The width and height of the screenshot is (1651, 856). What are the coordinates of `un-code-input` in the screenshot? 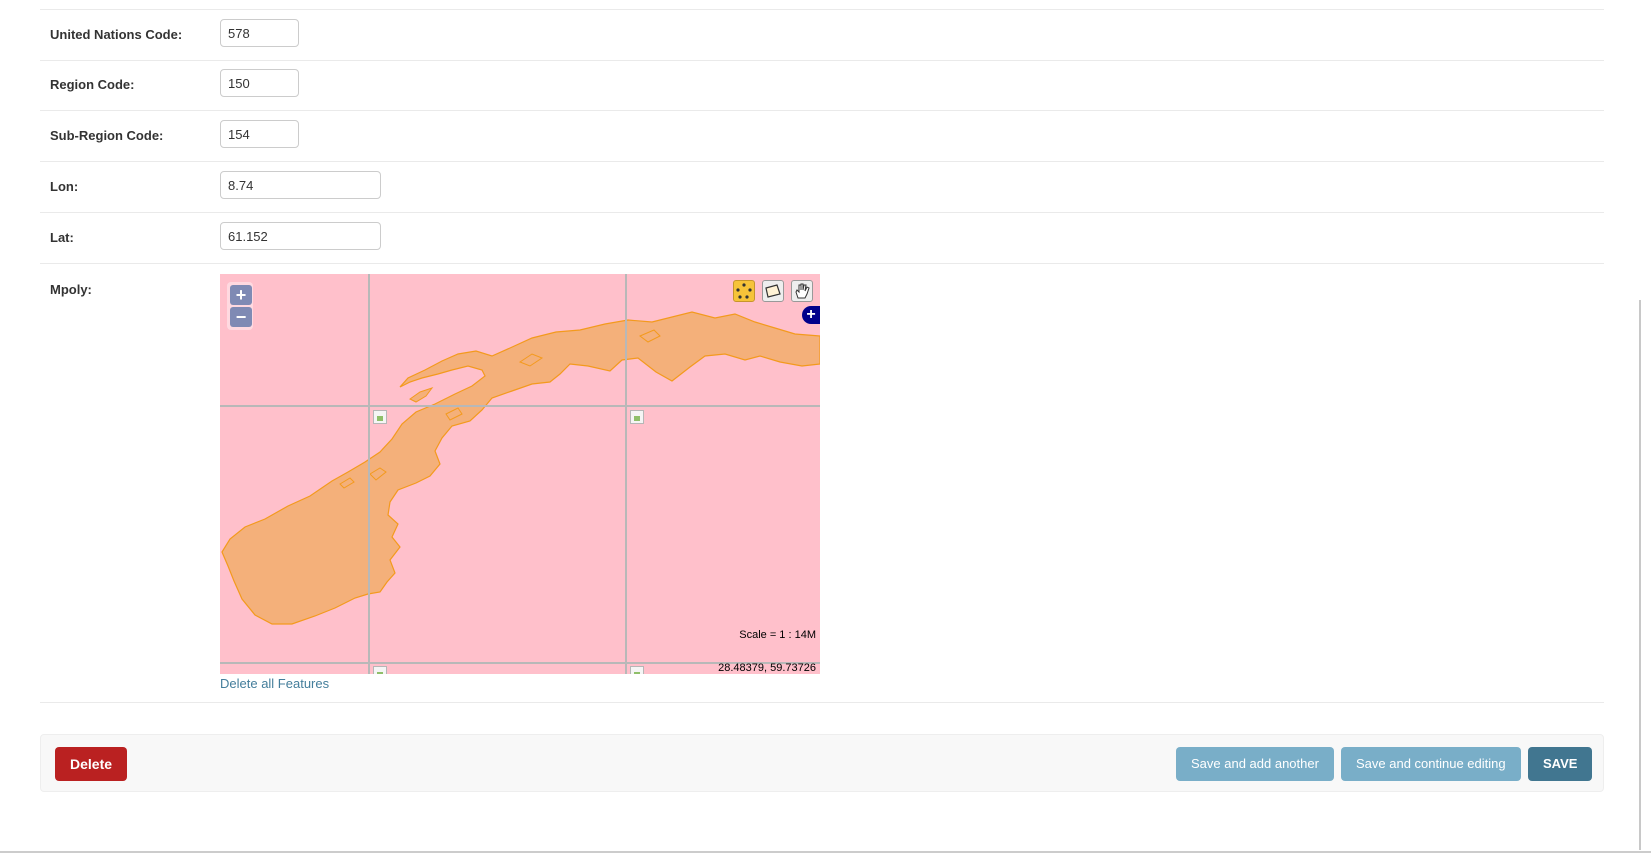 It's located at (259, 33).